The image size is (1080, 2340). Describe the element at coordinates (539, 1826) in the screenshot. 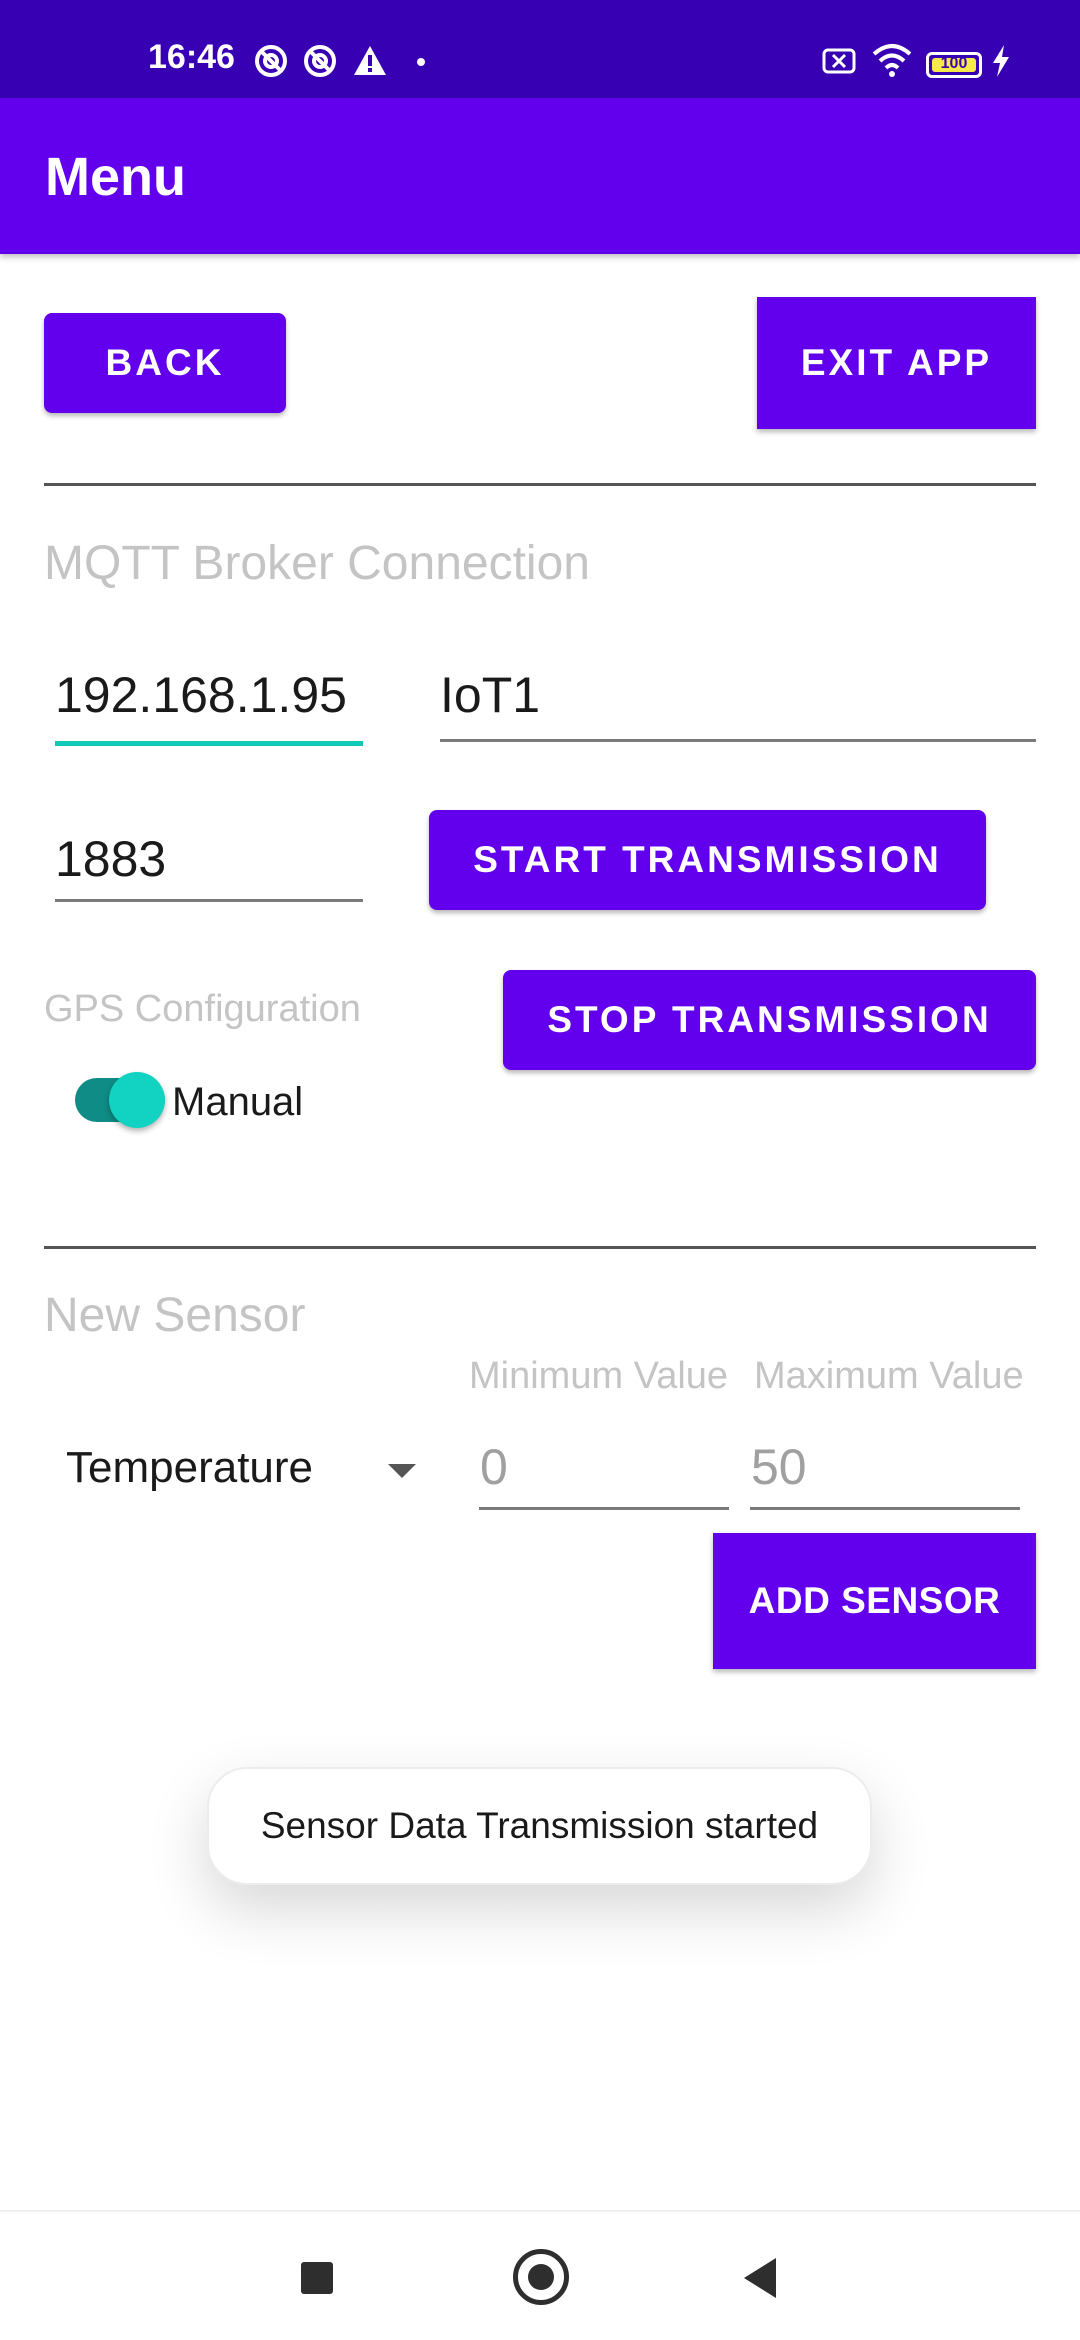

I see `toast-message: Sensor Data Transmission started` at that location.